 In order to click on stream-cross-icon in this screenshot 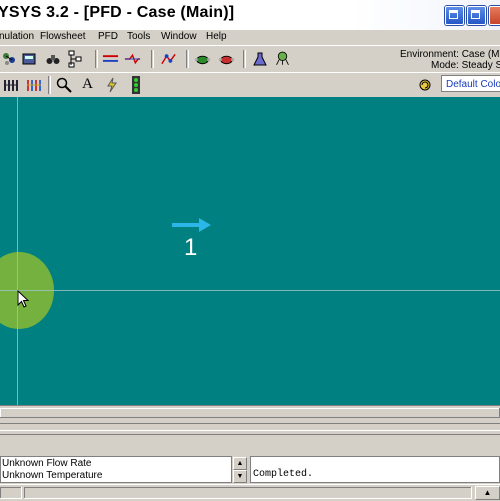, I will do `click(132, 58)`.